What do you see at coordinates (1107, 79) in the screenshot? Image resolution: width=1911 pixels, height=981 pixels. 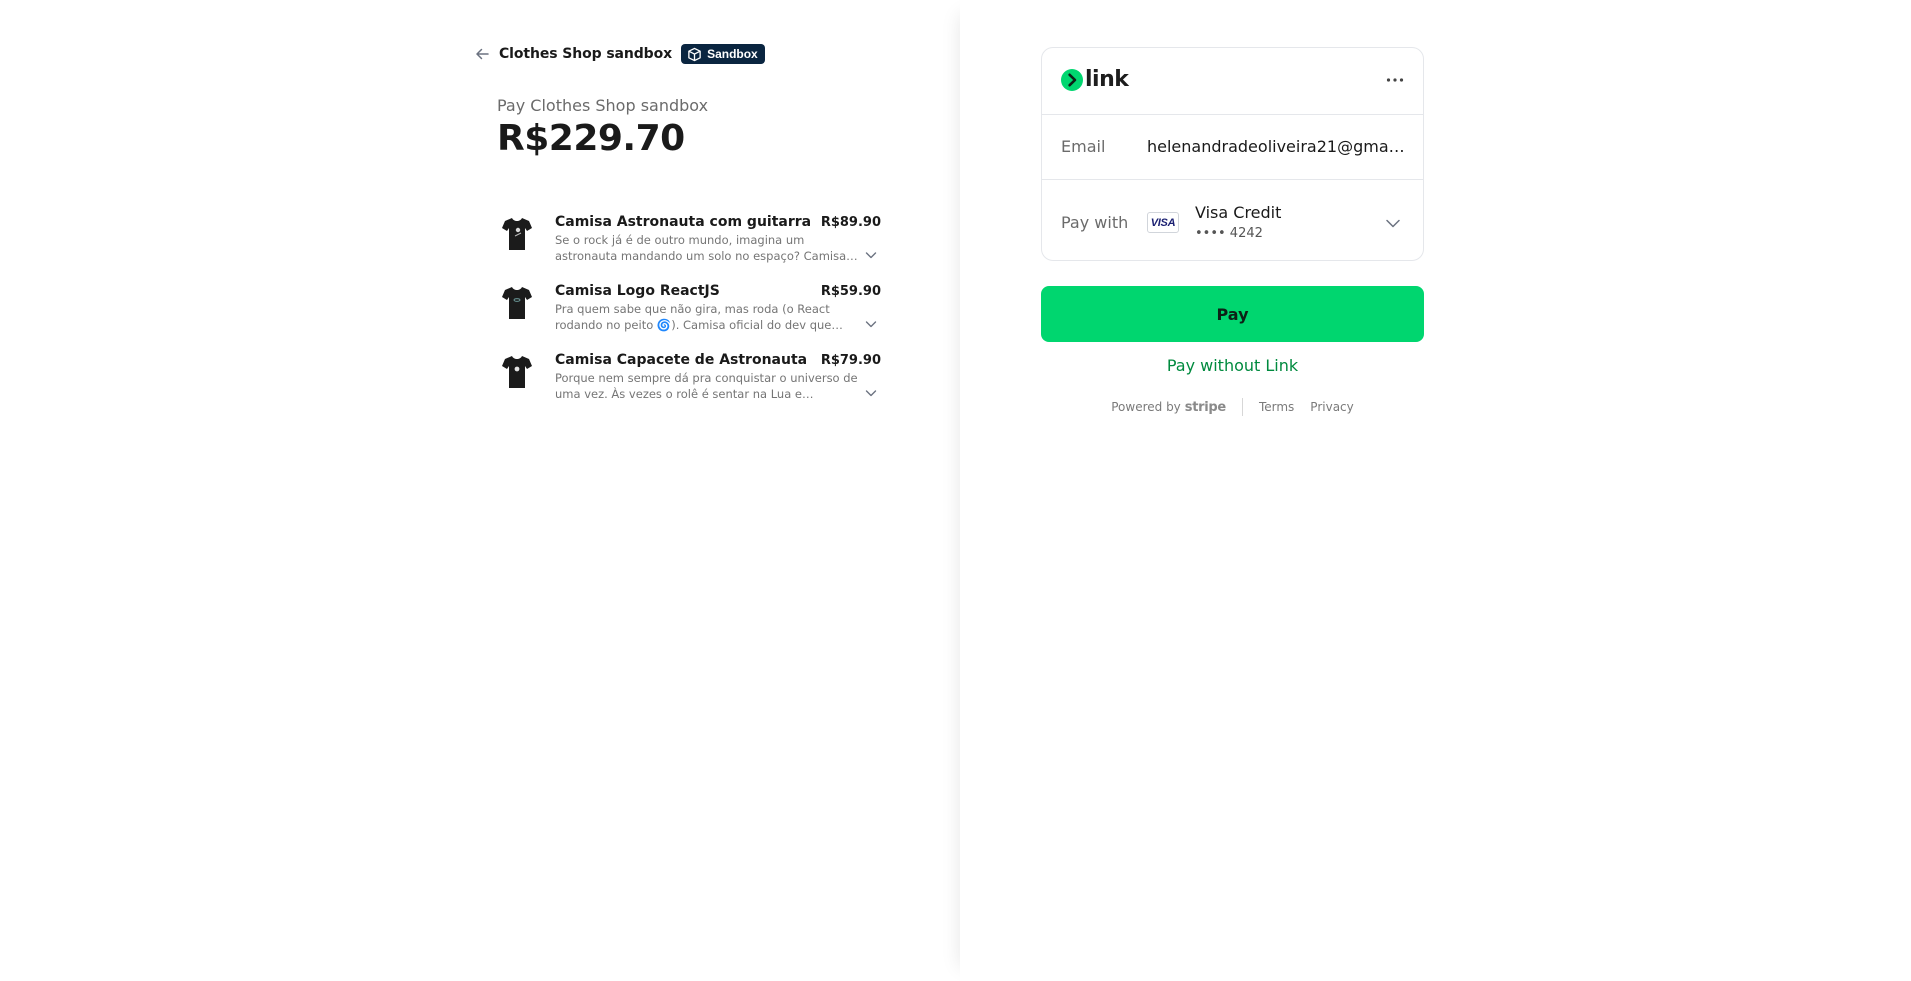 I see `link-wordmark: link` at bounding box center [1107, 79].